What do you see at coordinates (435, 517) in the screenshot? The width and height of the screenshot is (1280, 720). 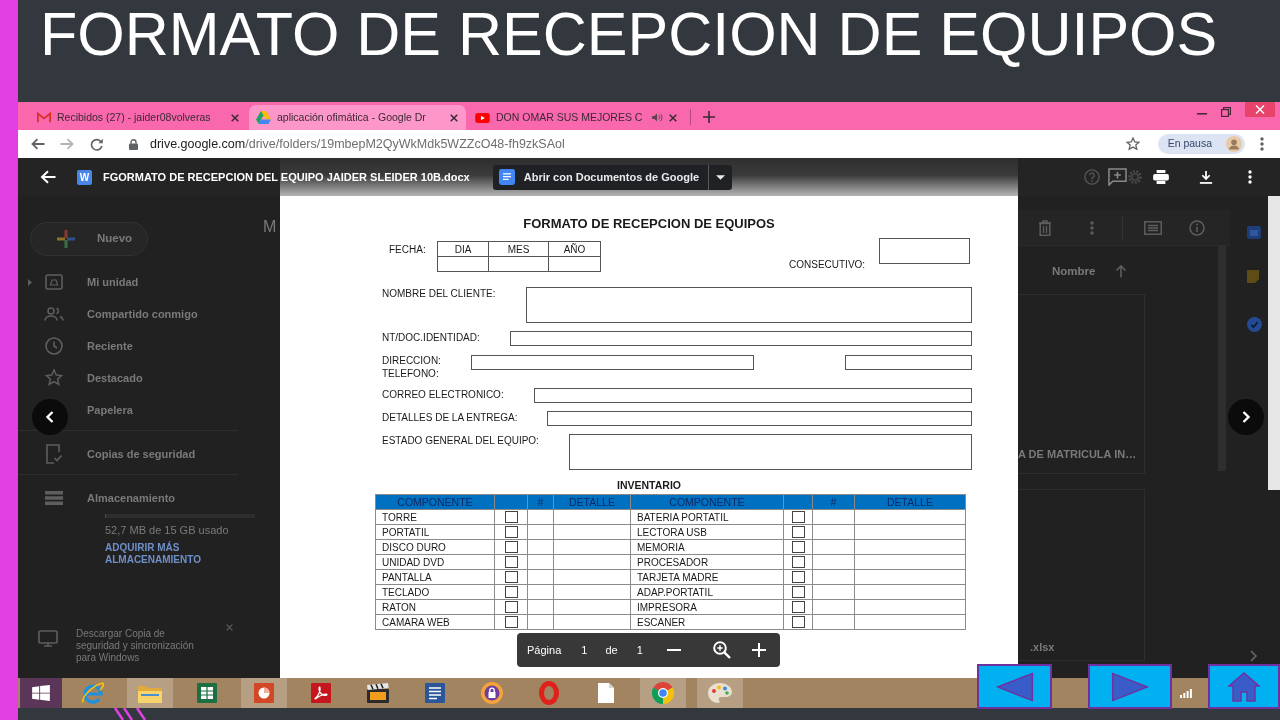 I see `table-cell: TORRE` at bounding box center [435, 517].